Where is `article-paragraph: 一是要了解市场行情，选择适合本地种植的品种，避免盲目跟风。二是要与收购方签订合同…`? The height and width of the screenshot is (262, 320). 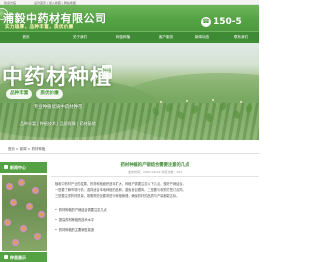 article-paragraph: 一是要了解市场行情，选择适合本地种植的品种，避免盲目跟风。二是要与收购方签订合同… is located at coordinates (120, 190).